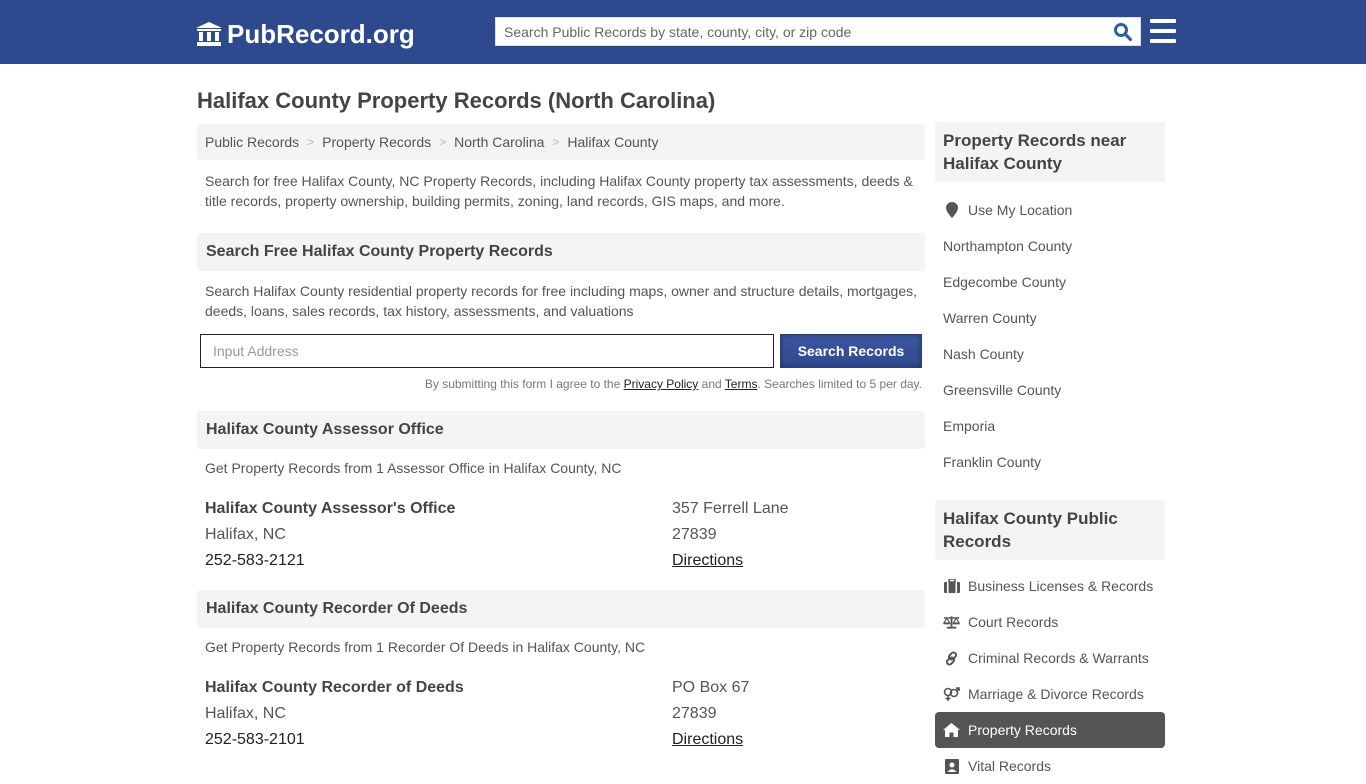 Image resolution: width=1366 pixels, height=784 pixels. I want to click on breadcrumb-public-records: Public Records, so click(252, 142).